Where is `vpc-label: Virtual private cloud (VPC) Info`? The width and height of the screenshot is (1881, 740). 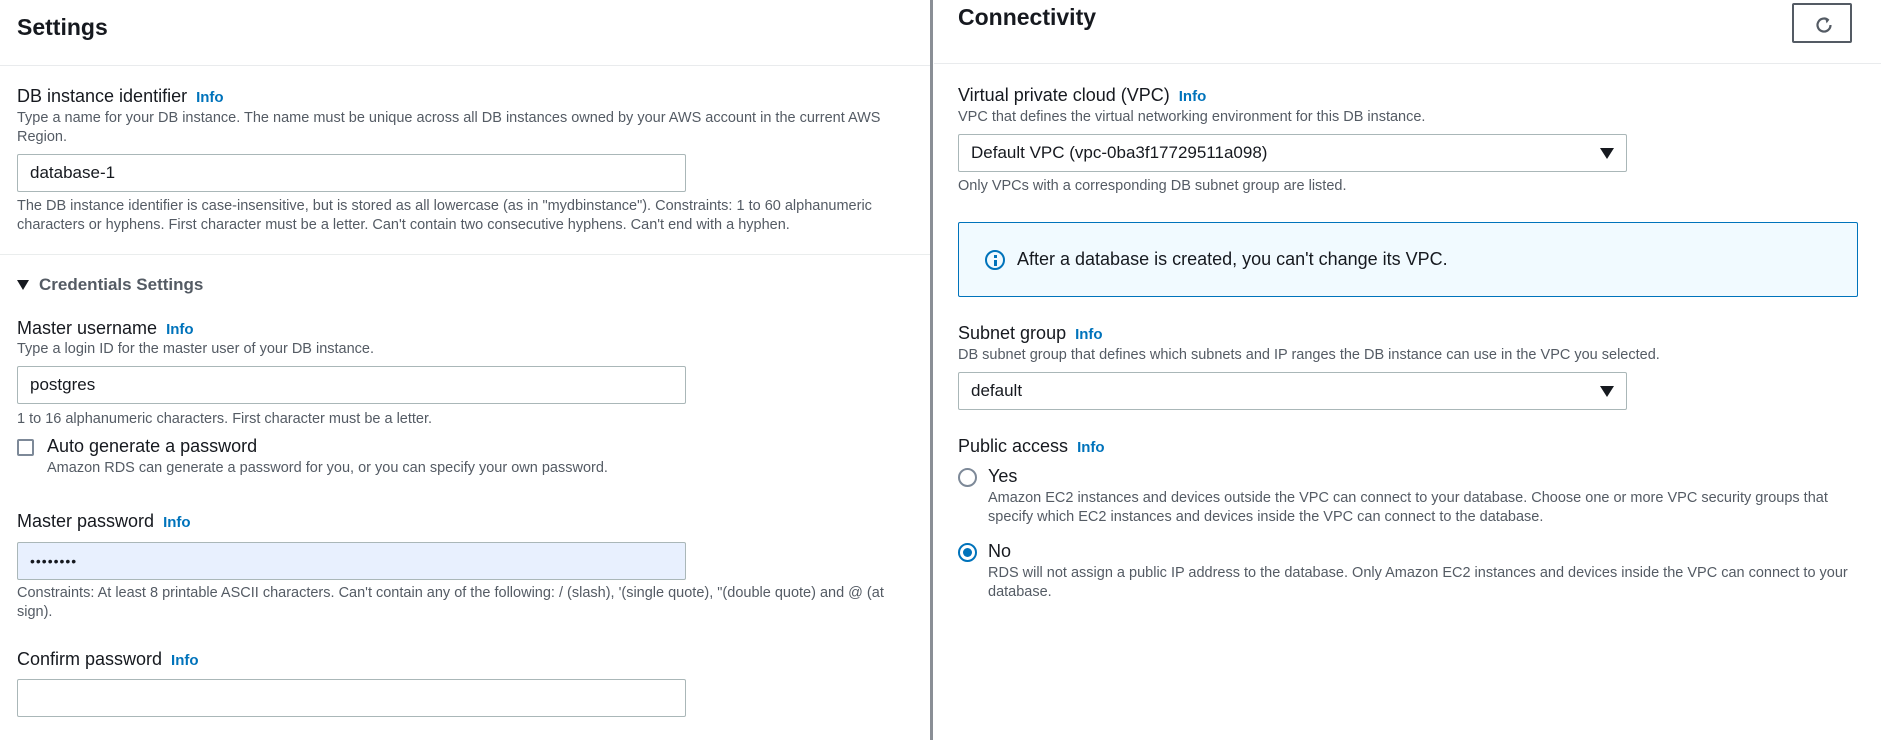 vpc-label: Virtual private cloud (VPC) Info is located at coordinates (1082, 95).